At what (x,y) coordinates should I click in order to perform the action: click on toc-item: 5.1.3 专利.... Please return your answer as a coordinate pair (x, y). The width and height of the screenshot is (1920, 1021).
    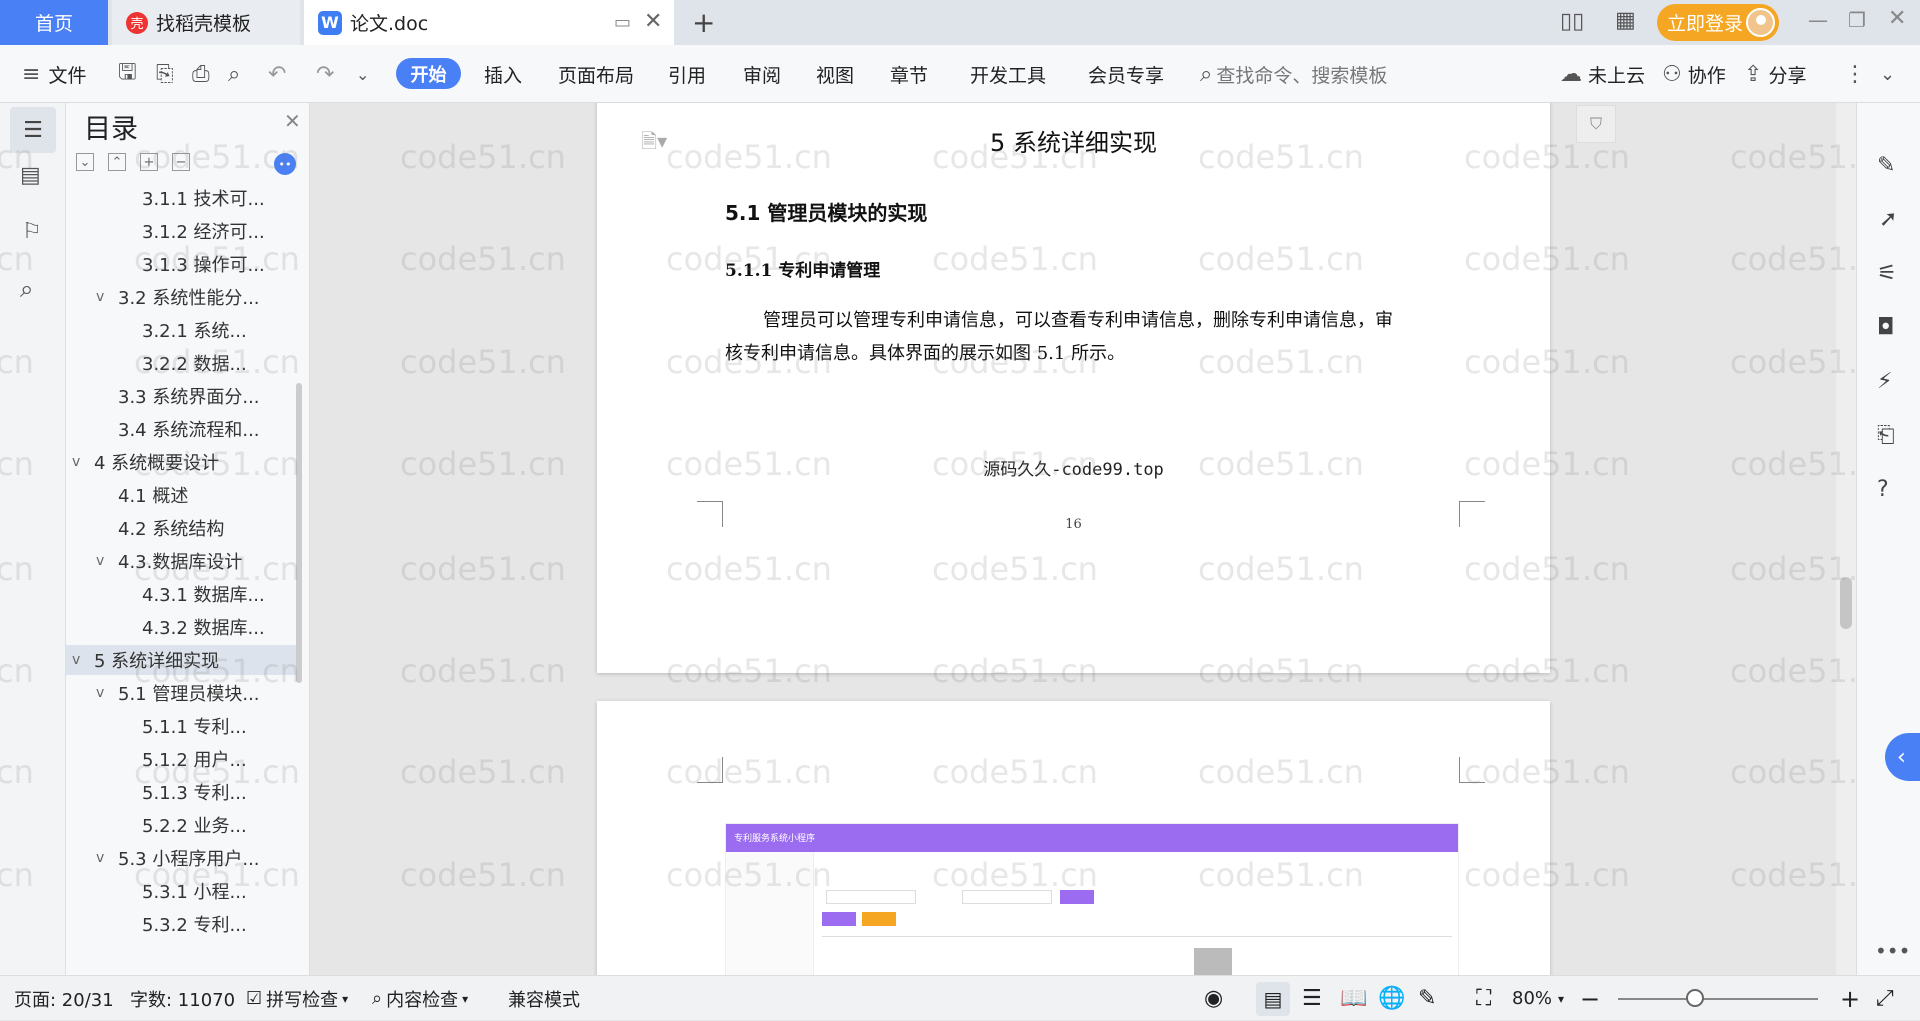
    Looking at the image, I should click on (181, 792).